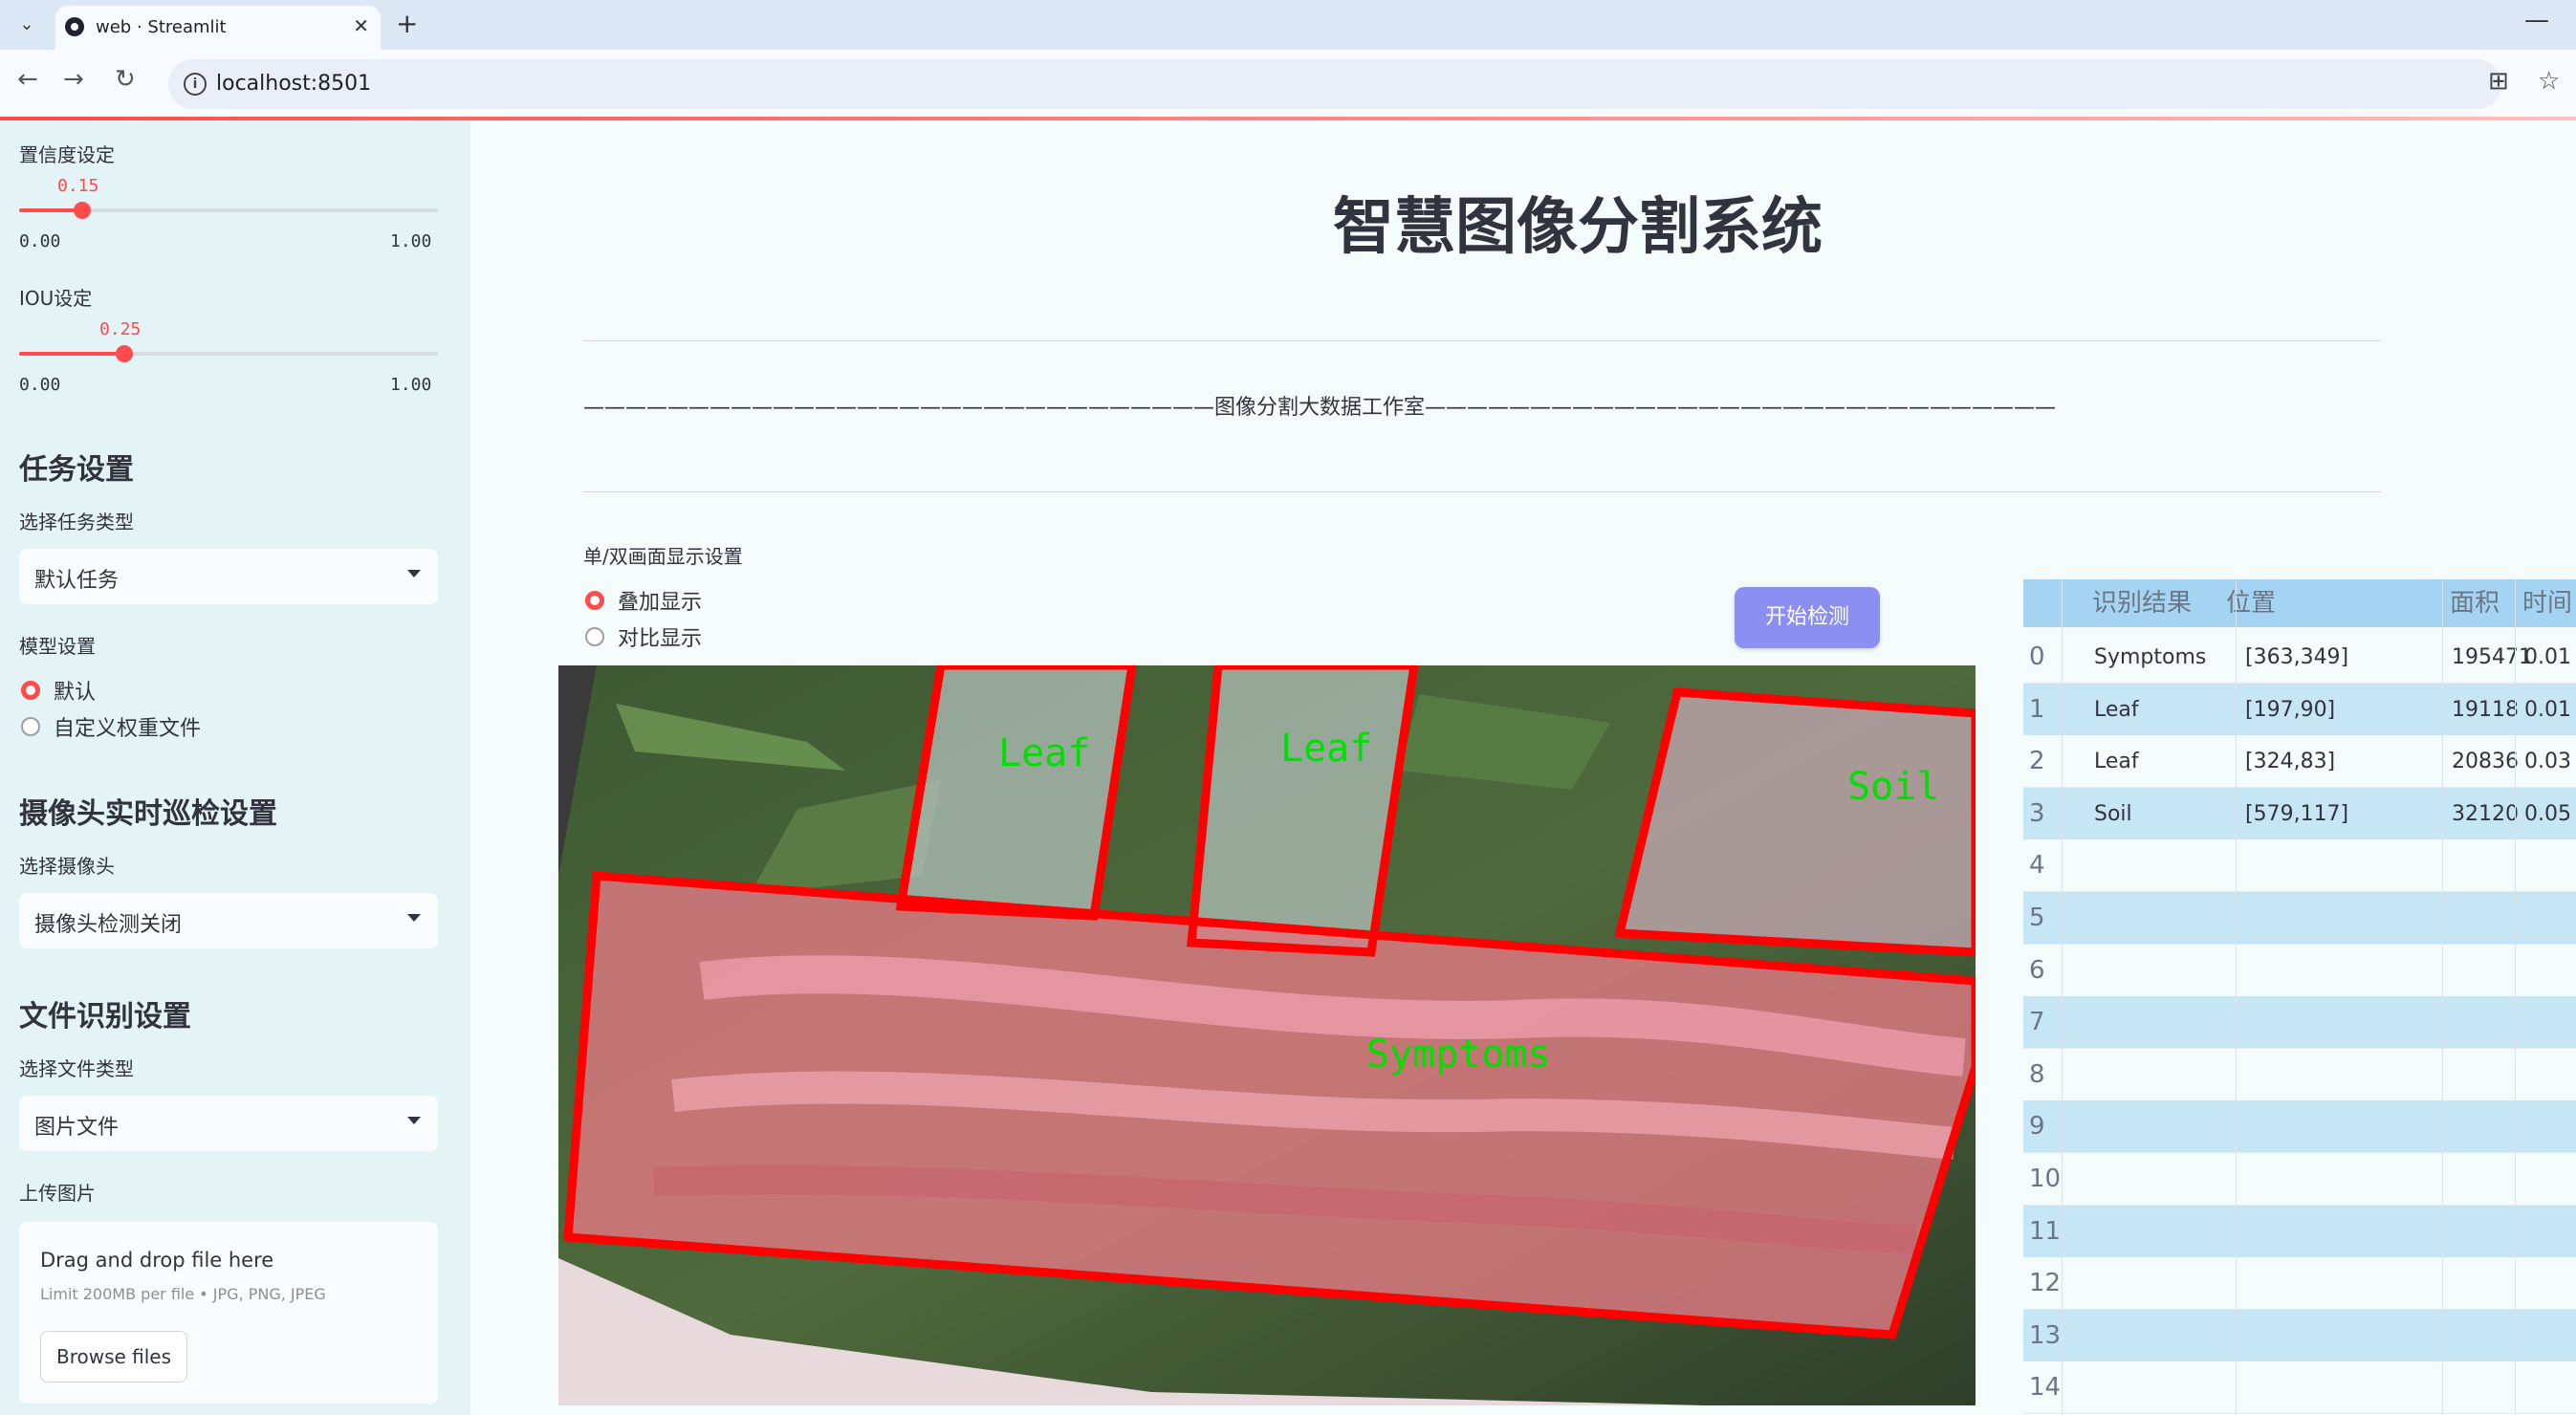 Image resolution: width=2576 pixels, height=1415 pixels. Describe the element at coordinates (113, 1356) in the screenshot. I see `browse-files-button: Browse files` at that location.